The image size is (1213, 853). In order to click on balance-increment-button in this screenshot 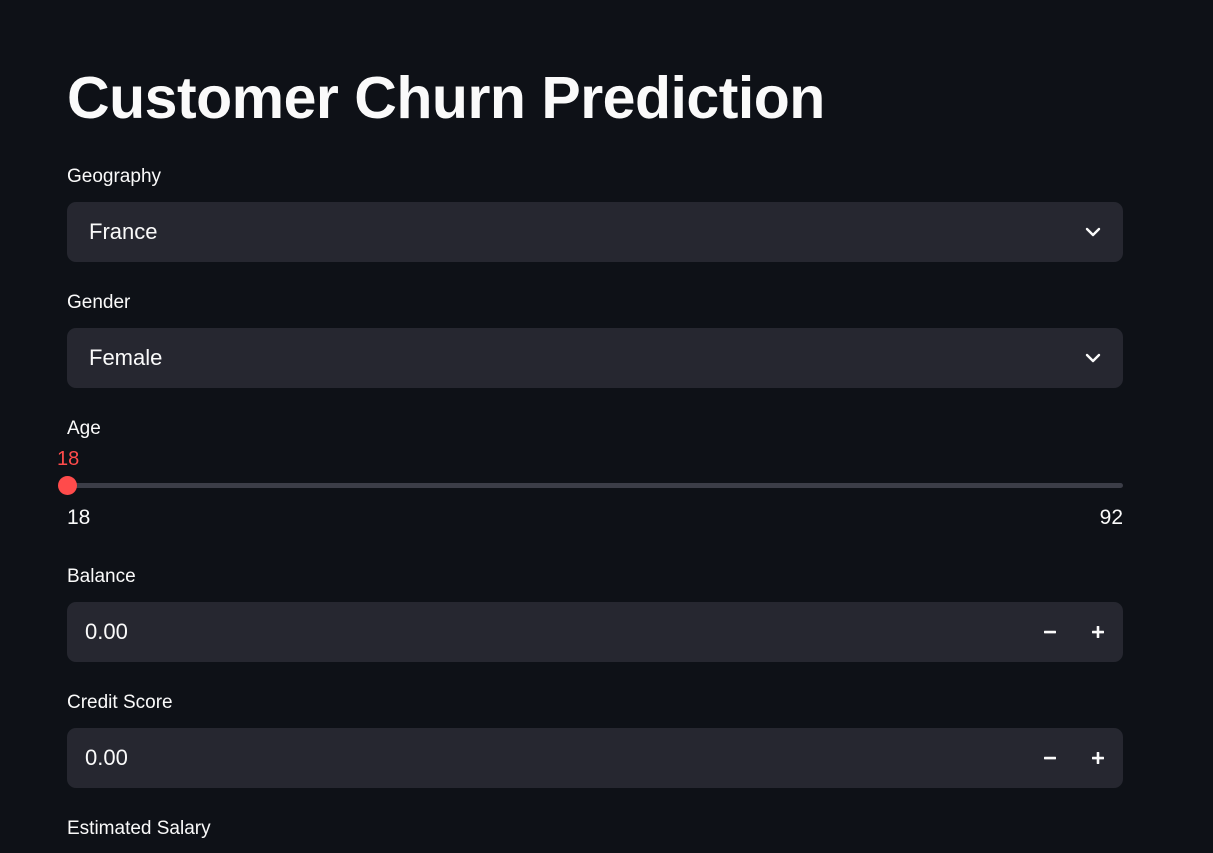, I will do `click(1098, 632)`.